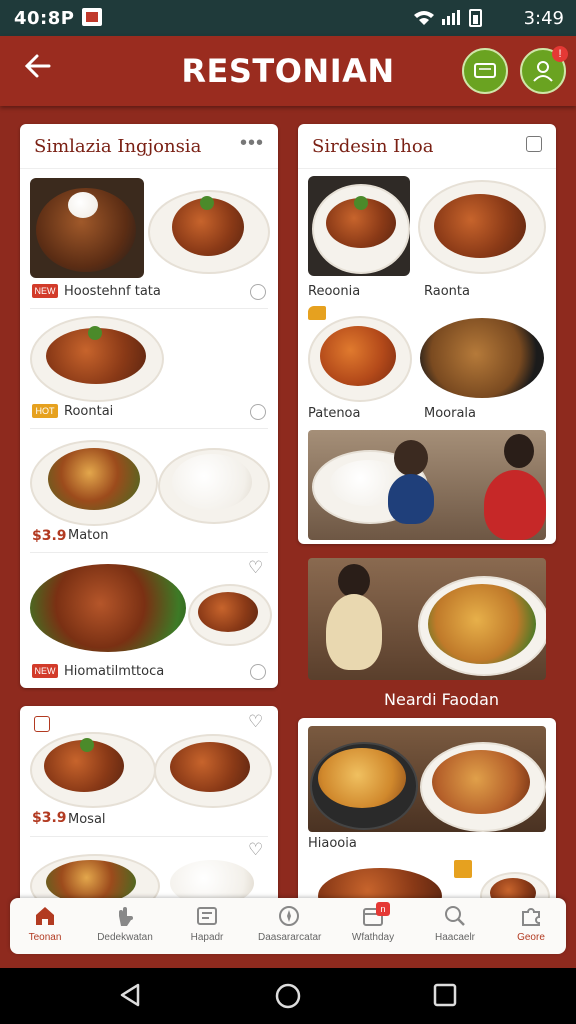 This screenshot has width=576, height=1024. What do you see at coordinates (332, 843) in the screenshot?
I see `dish-label: Hiaooia` at bounding box center [332, 843].